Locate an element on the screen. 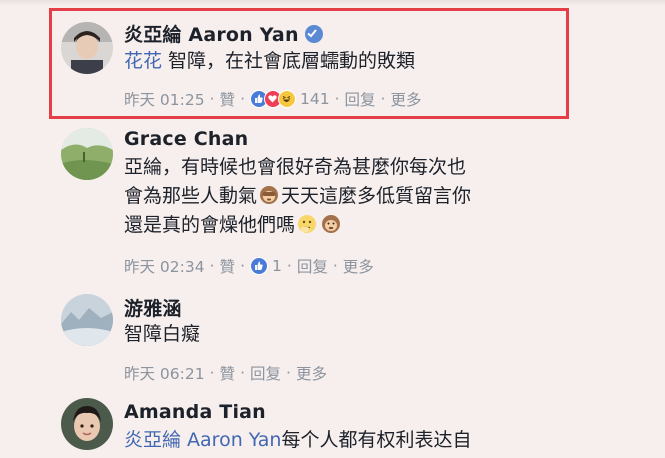 The width and height of the screenshot is (665, 458). mention-link: 炎亞綸 Aaron Yan is located at coordinates (202, 440).